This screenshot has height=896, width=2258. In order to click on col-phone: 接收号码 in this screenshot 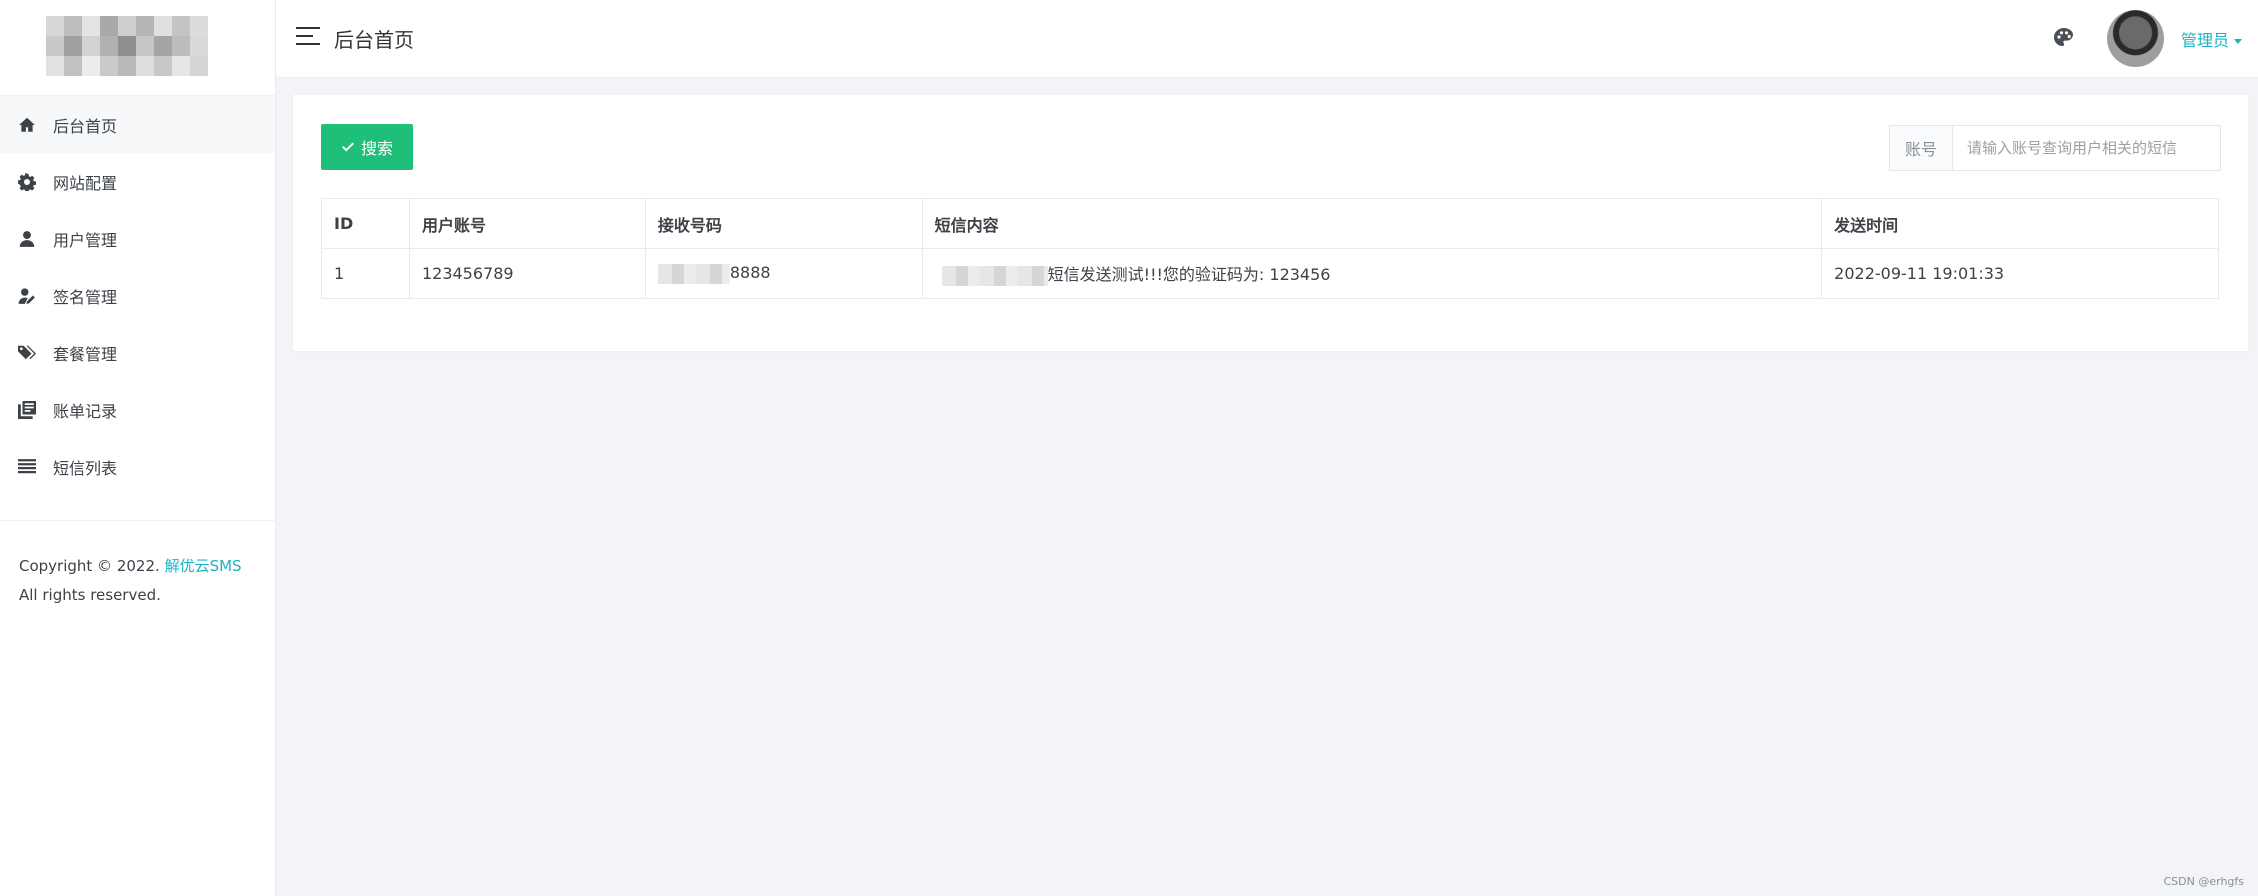, I will do `click(783, 223)`.